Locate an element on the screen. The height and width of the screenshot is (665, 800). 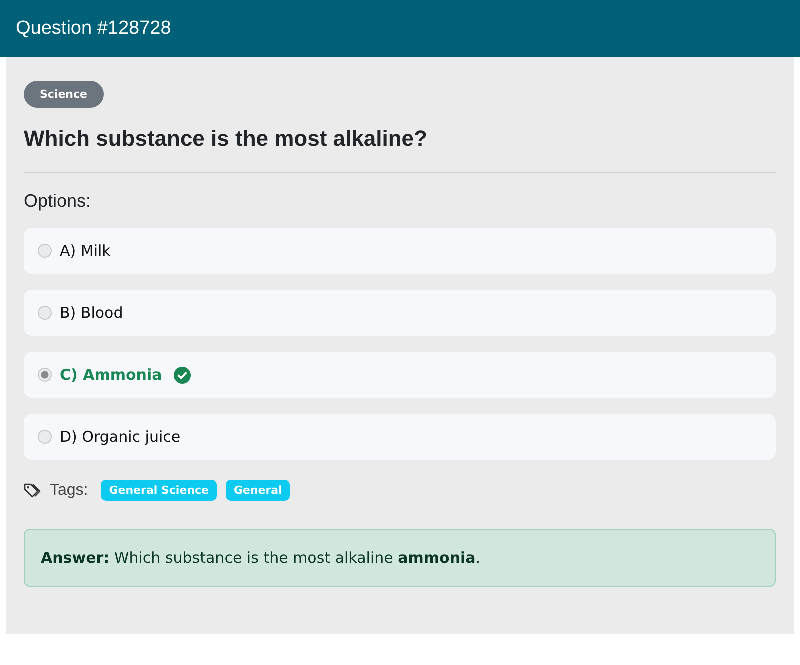
option-row: B) Blood is located at coordinates (400, 313).